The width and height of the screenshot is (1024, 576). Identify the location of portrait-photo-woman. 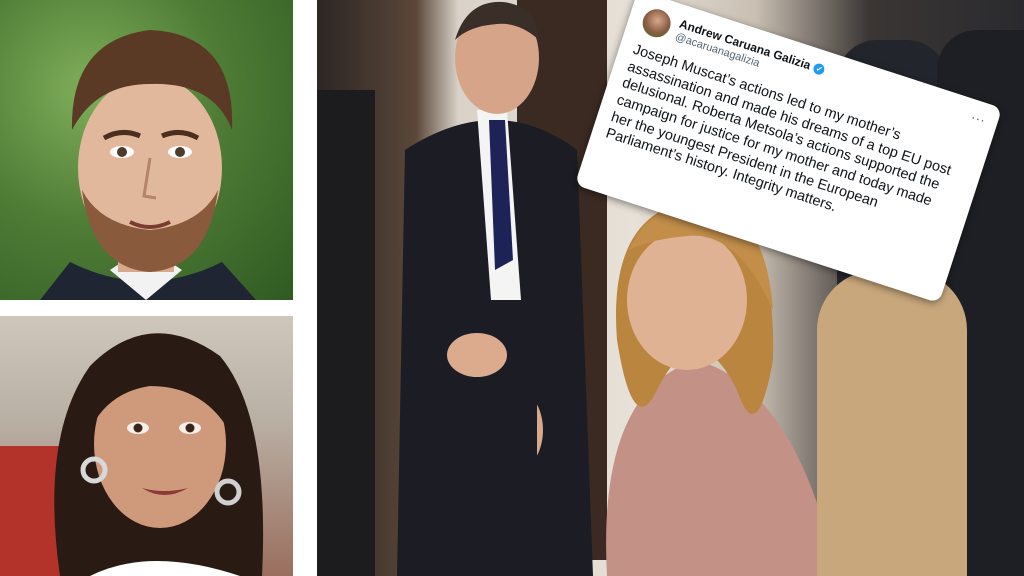
(146, 446).